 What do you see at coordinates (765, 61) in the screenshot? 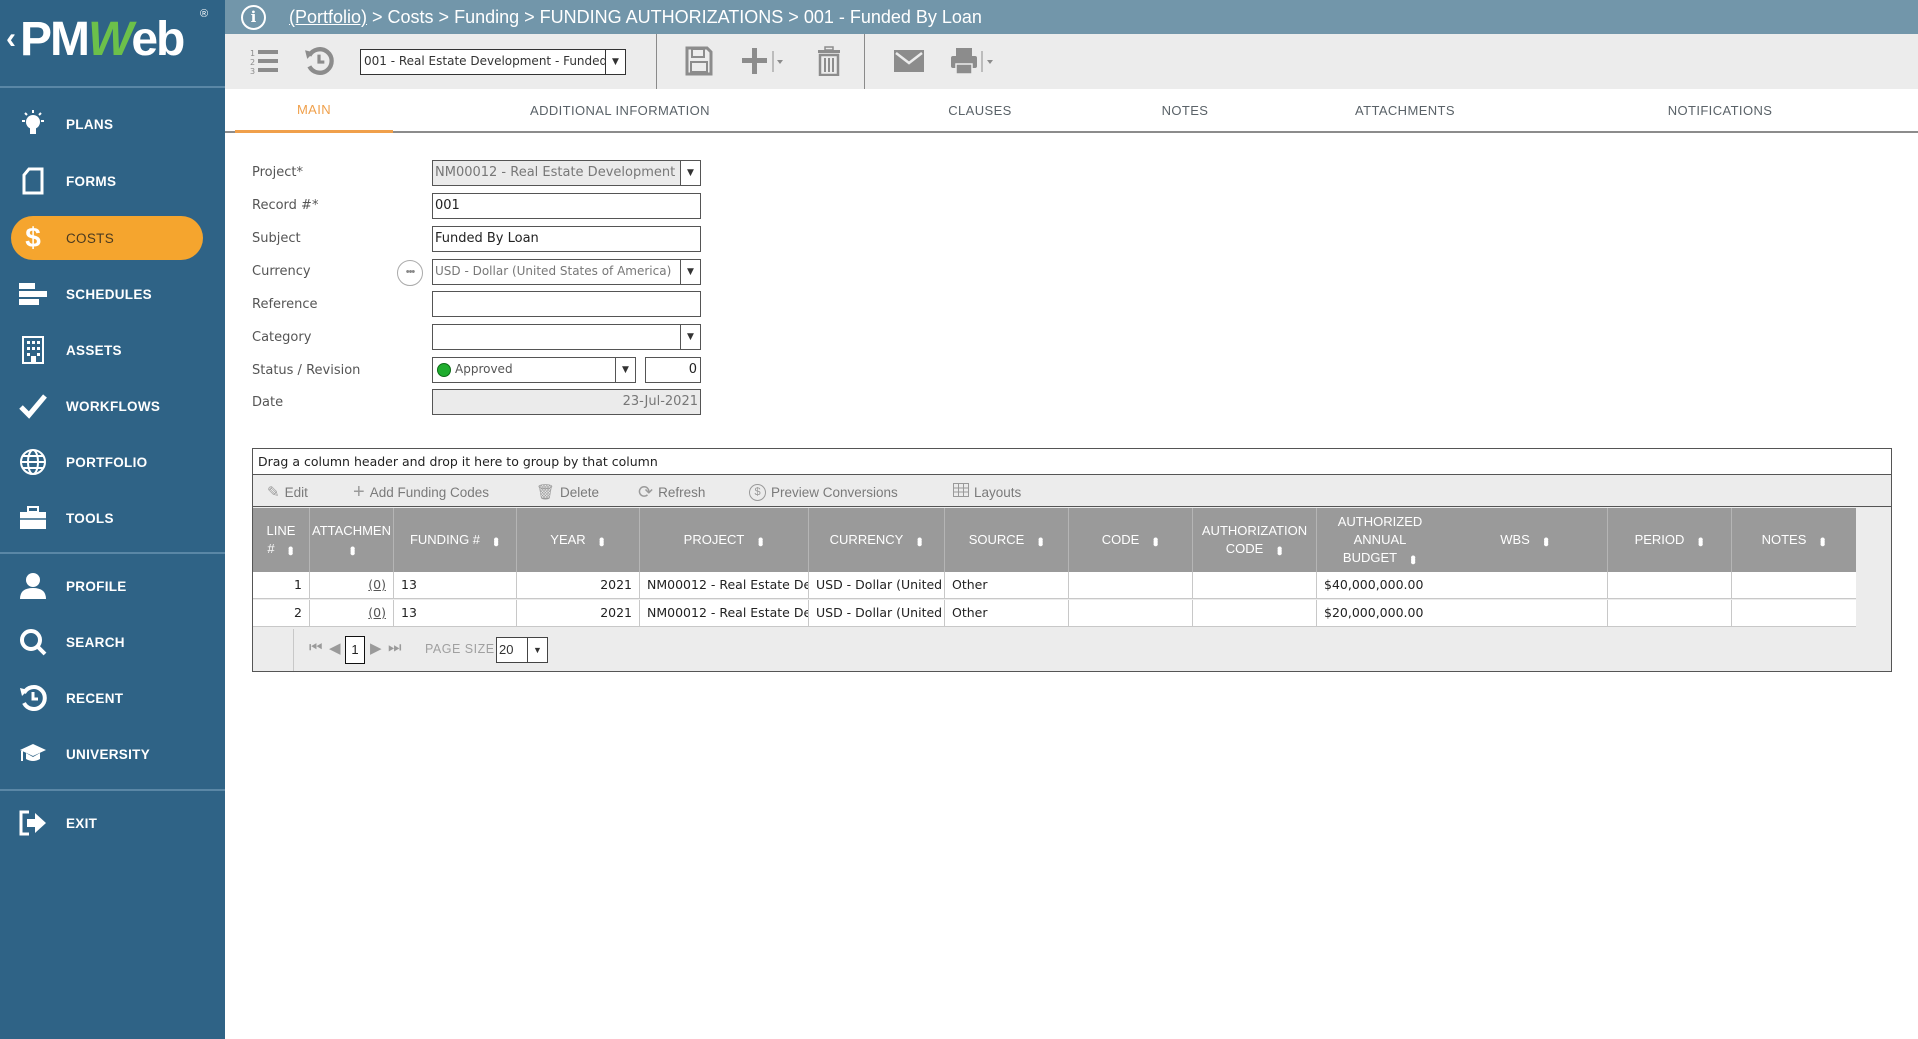
I see `add-icon` at bounding box center [765, 61].